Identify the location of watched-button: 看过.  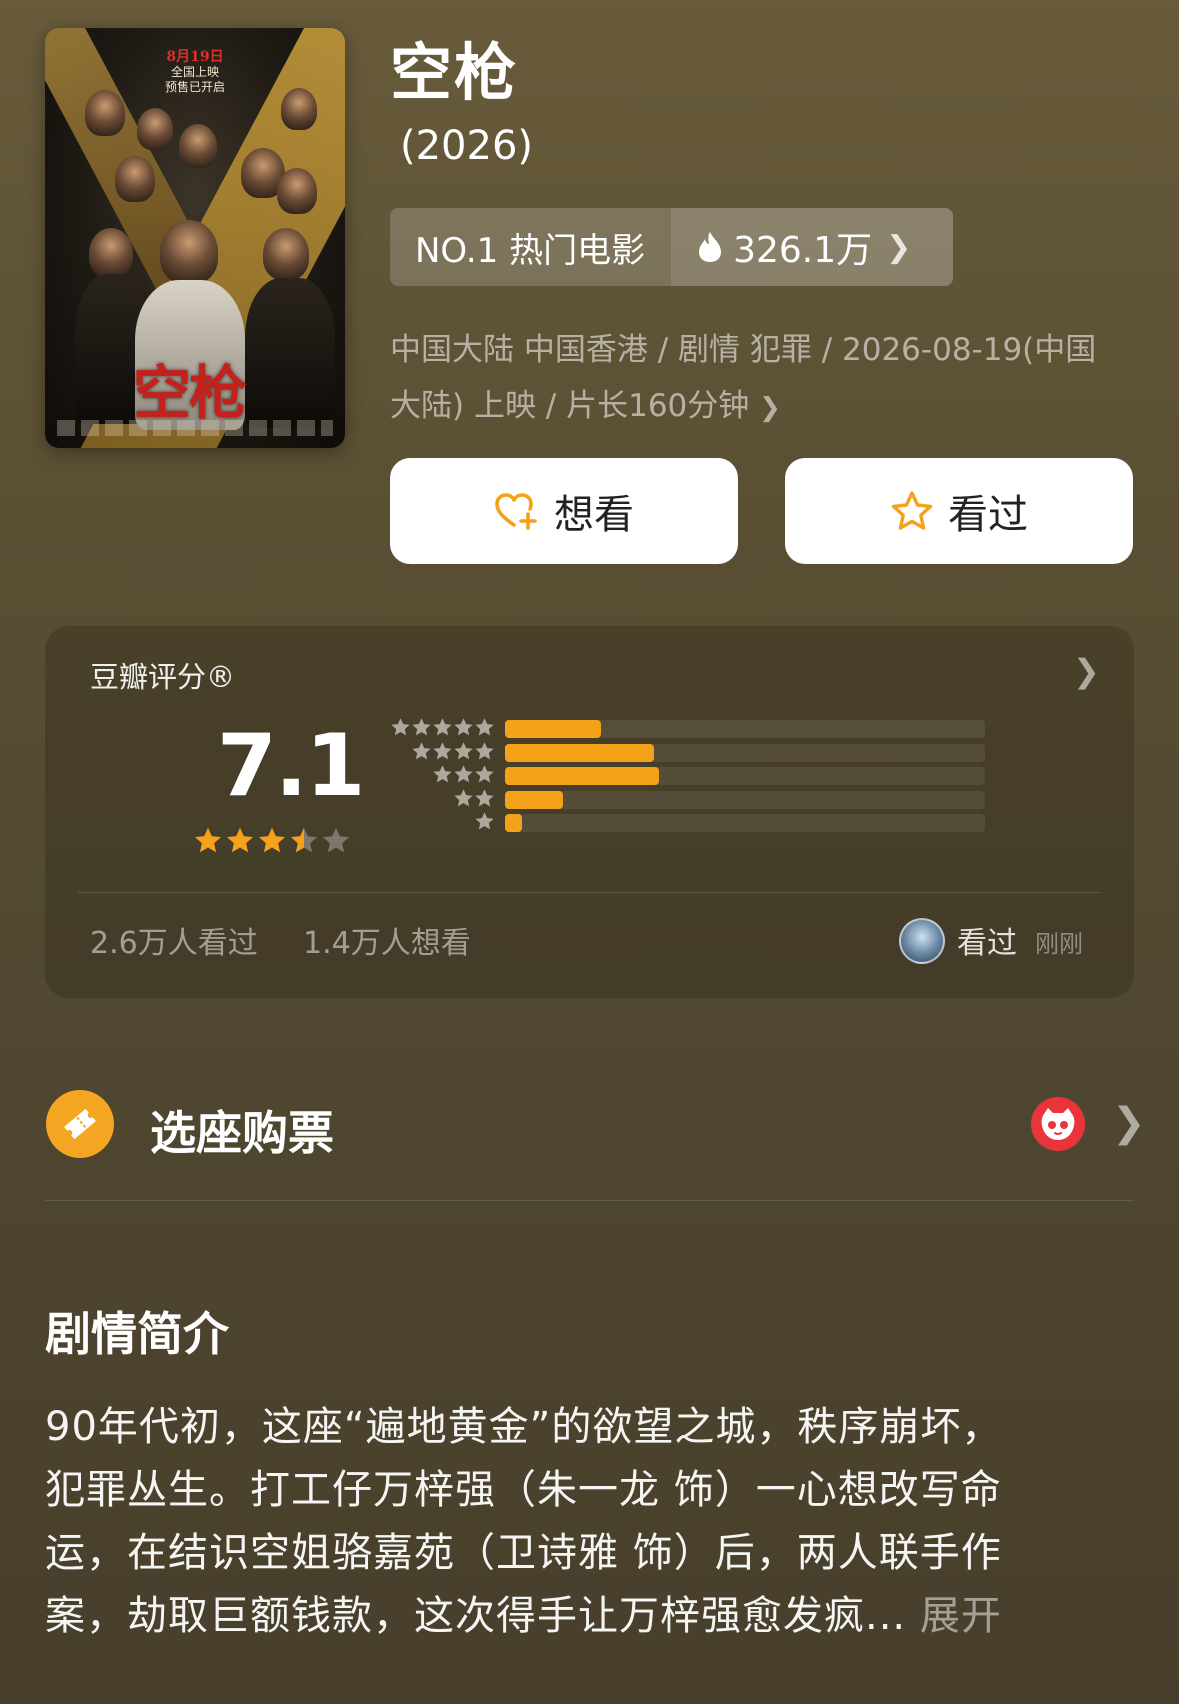
(959, 511).